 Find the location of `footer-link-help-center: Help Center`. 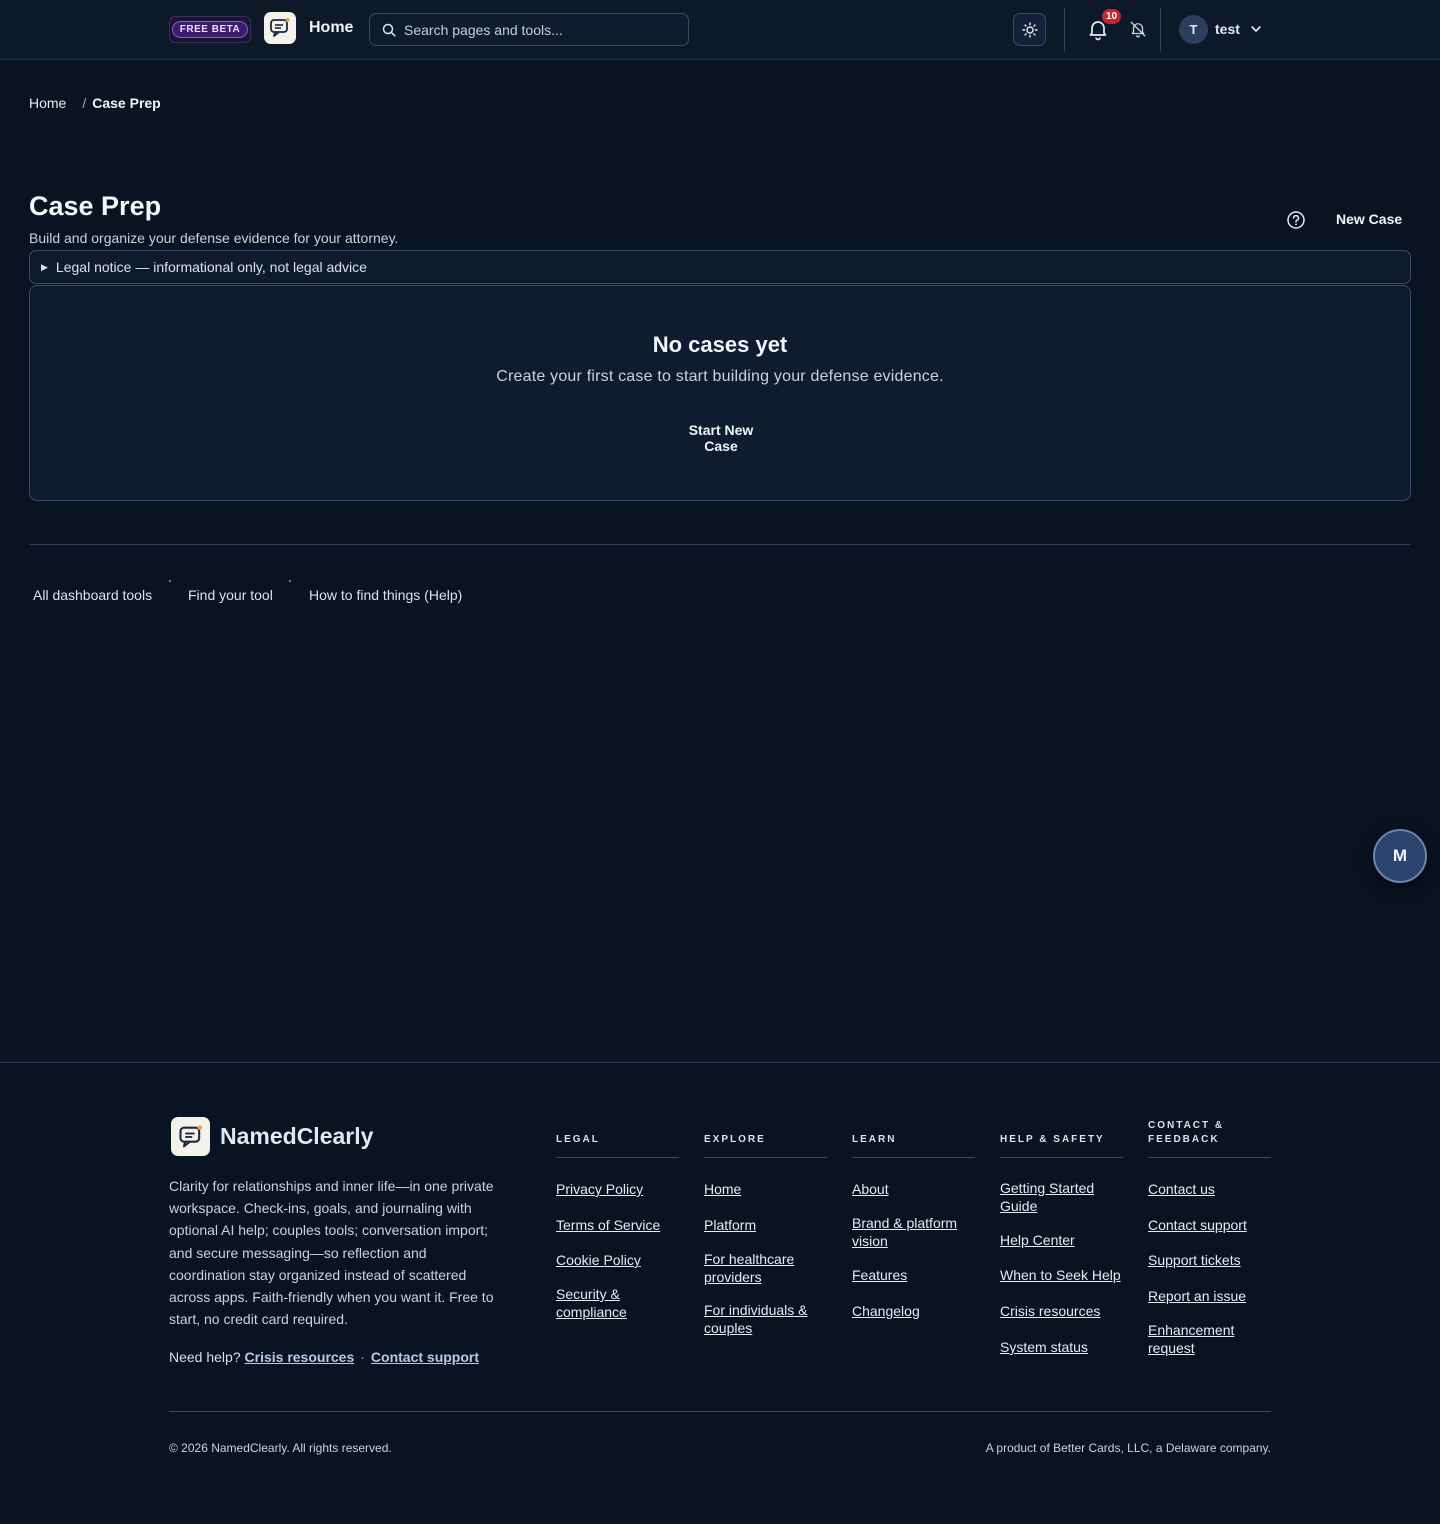

footer-link-help-center: Help Center is located at coordinates (1061, 1240).